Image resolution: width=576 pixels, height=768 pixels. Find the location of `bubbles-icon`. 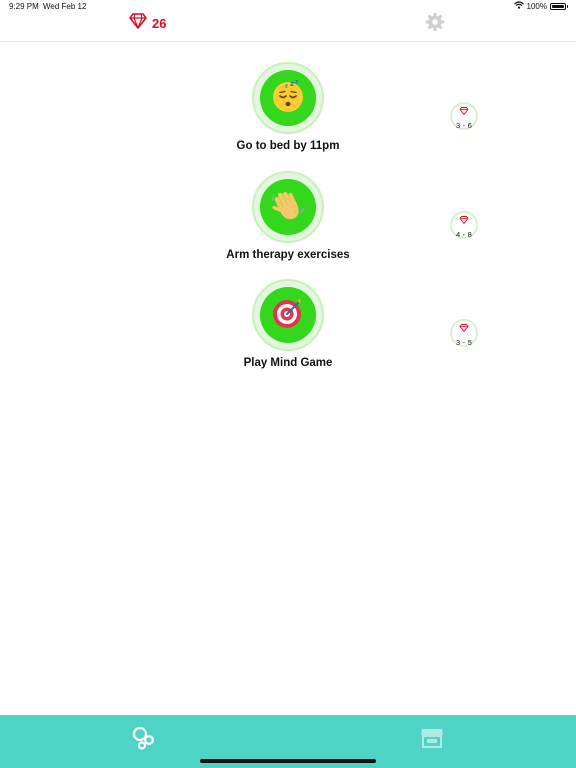

bubbles-icon is located at coordinates (144, 740).